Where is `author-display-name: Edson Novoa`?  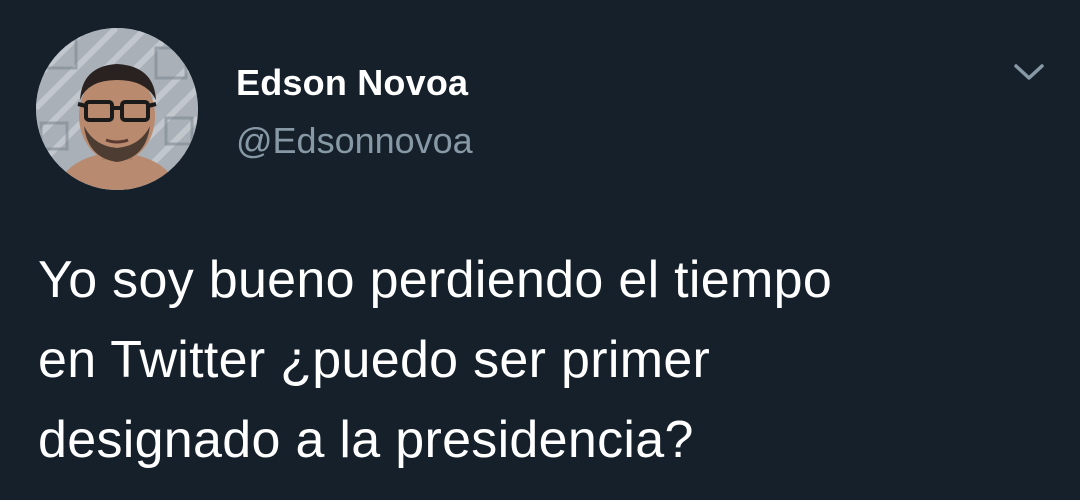 author-display-name: Edson Novoa is located at coordinates (352, 82).